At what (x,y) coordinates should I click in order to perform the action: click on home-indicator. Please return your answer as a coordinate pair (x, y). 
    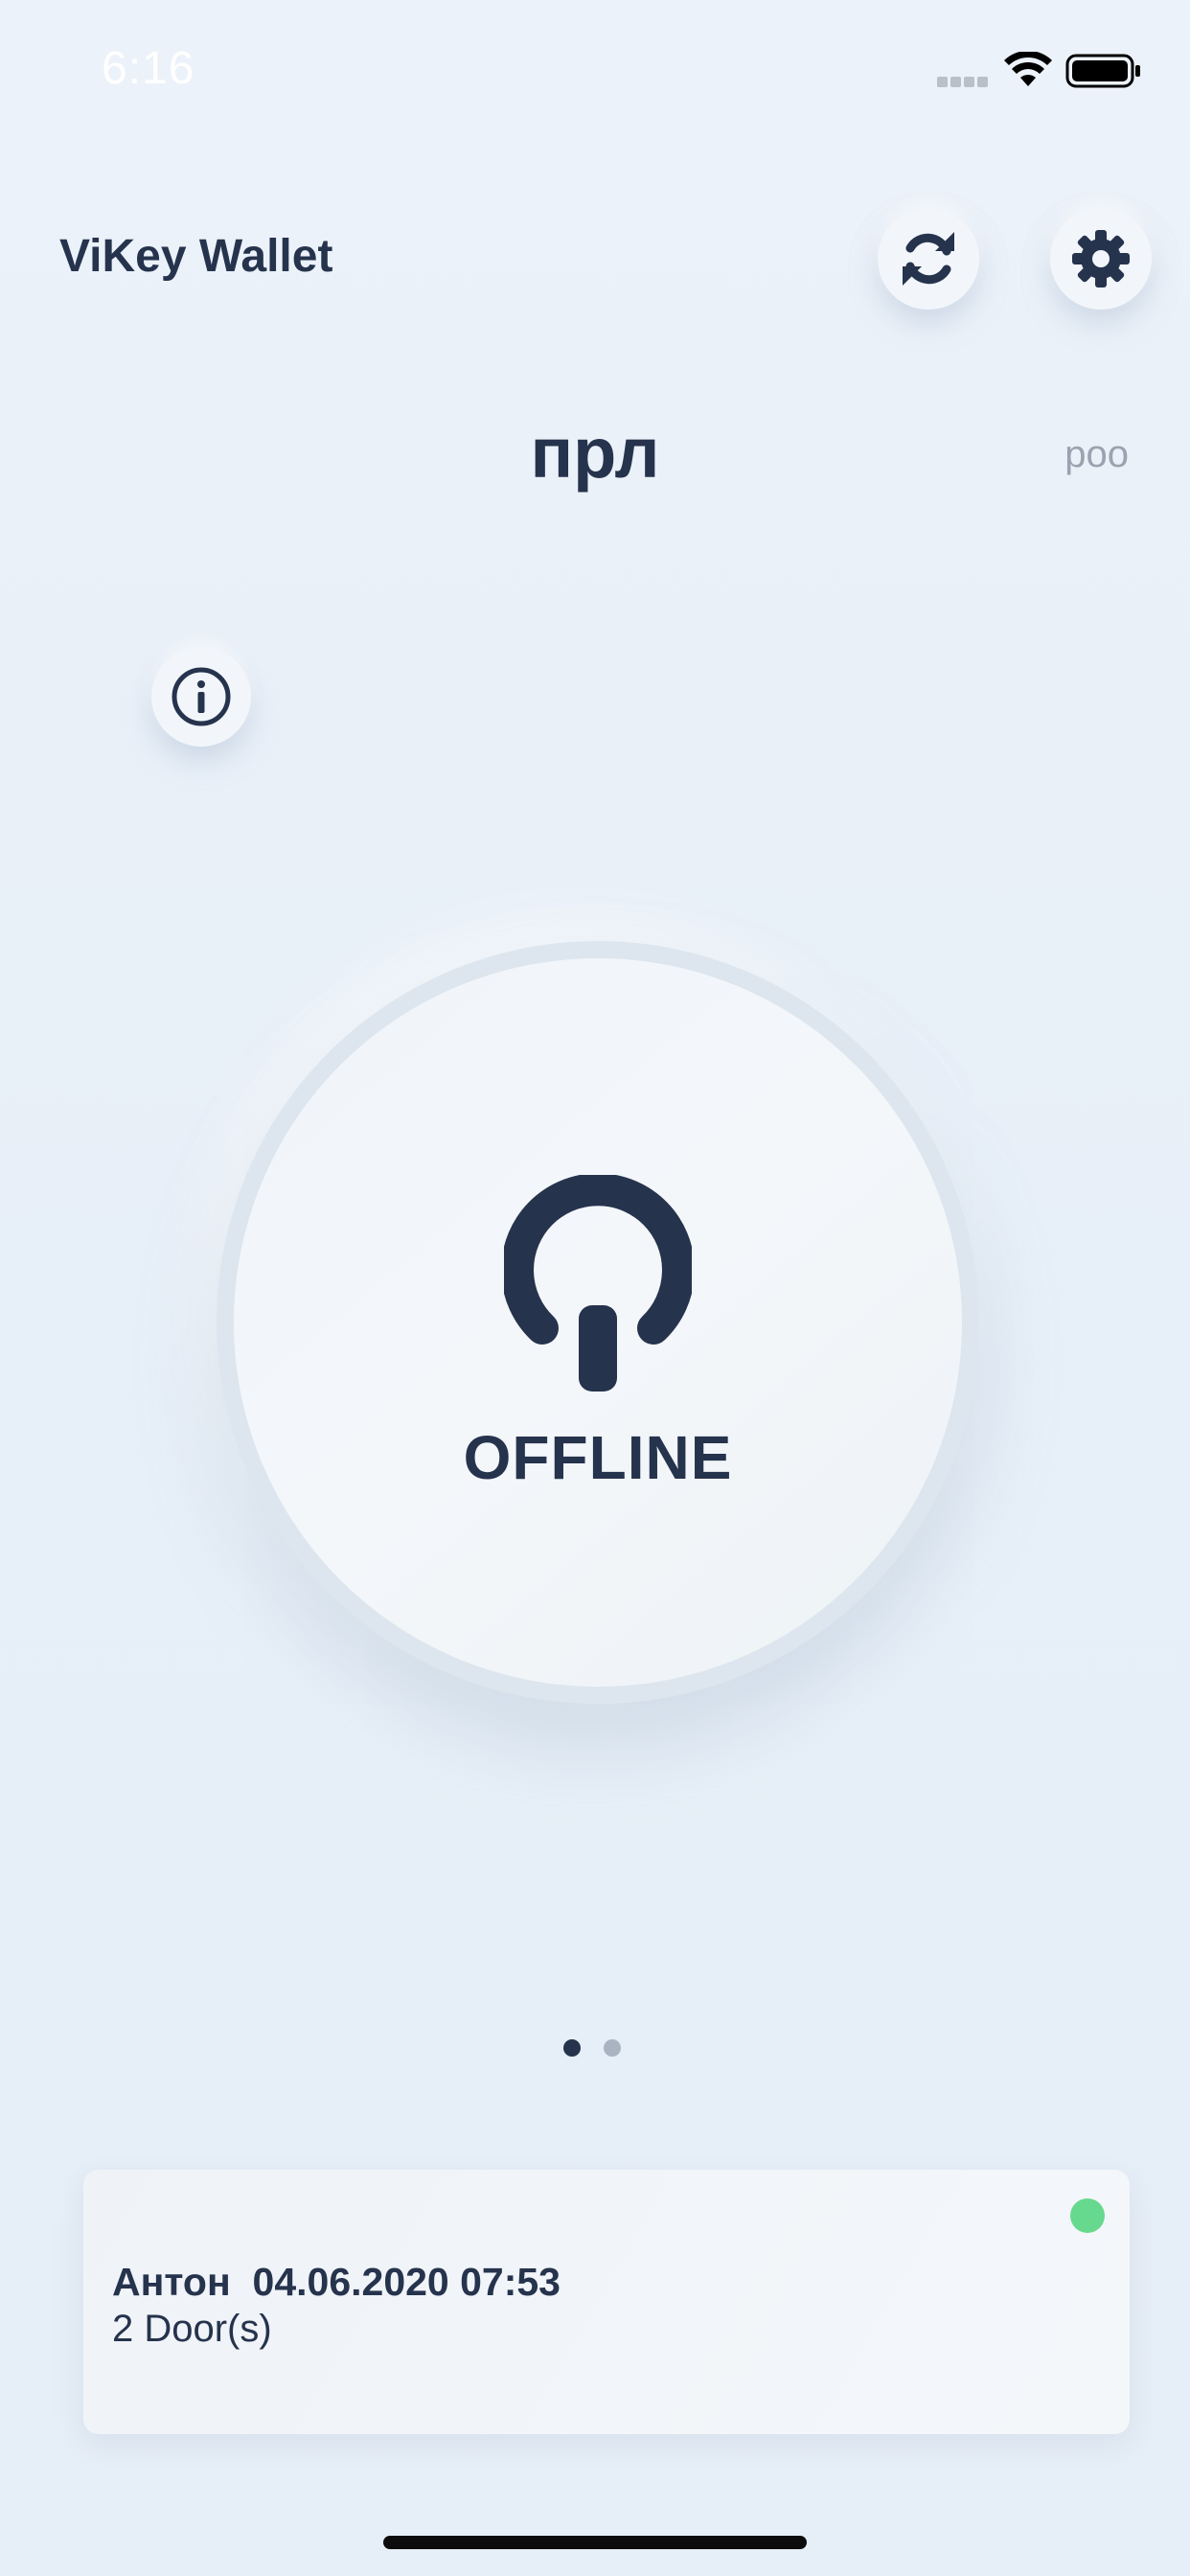
    Looking at the image, I should click on (595, 2542).